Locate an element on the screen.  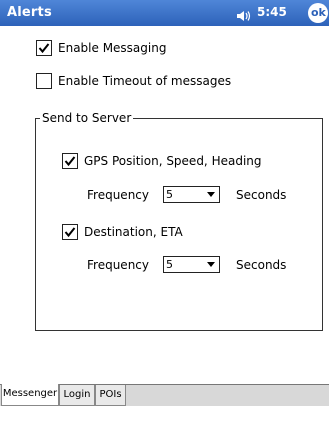
gps-frequency-select: 5 is located at coordinates (191, 194).